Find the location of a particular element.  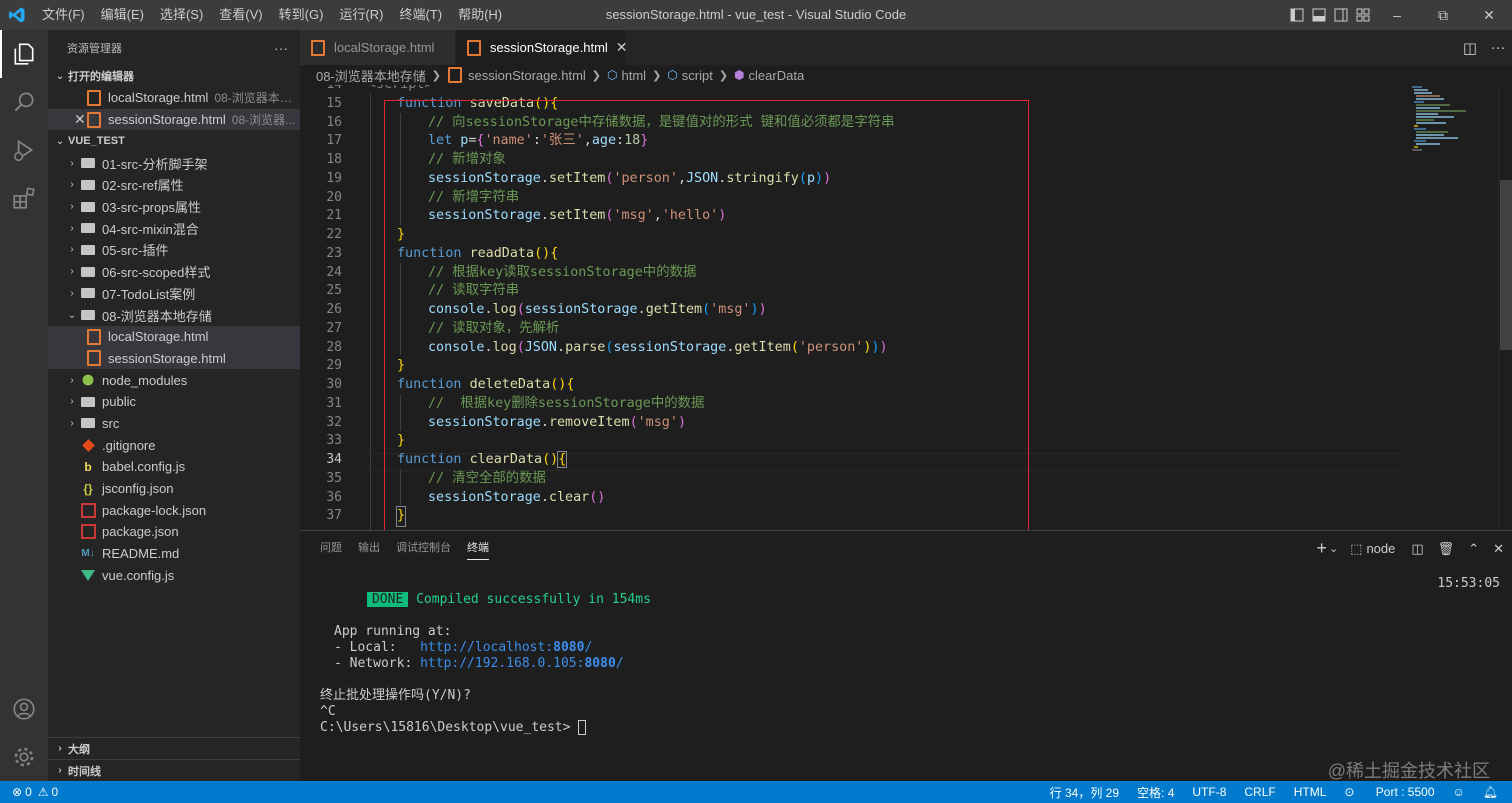

timeline-header: › 时间线 is located at coordinates (174, 770).